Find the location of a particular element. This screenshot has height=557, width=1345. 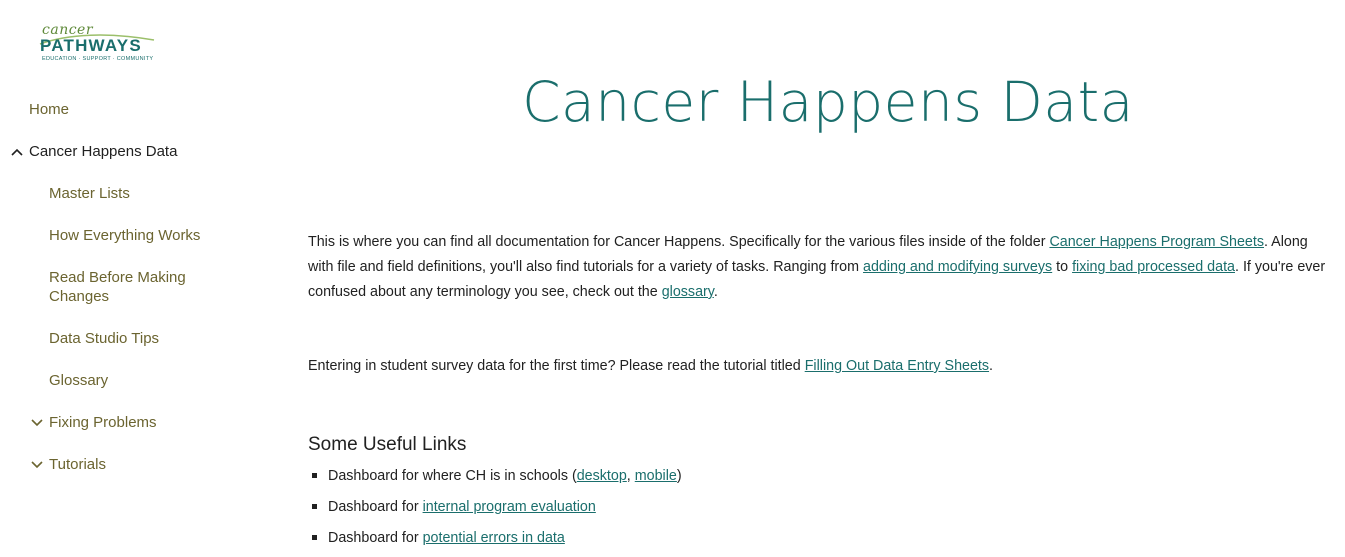

nav-item-cancer-happens-data: Cancer Happens Data is located at coordinates (103, 151).